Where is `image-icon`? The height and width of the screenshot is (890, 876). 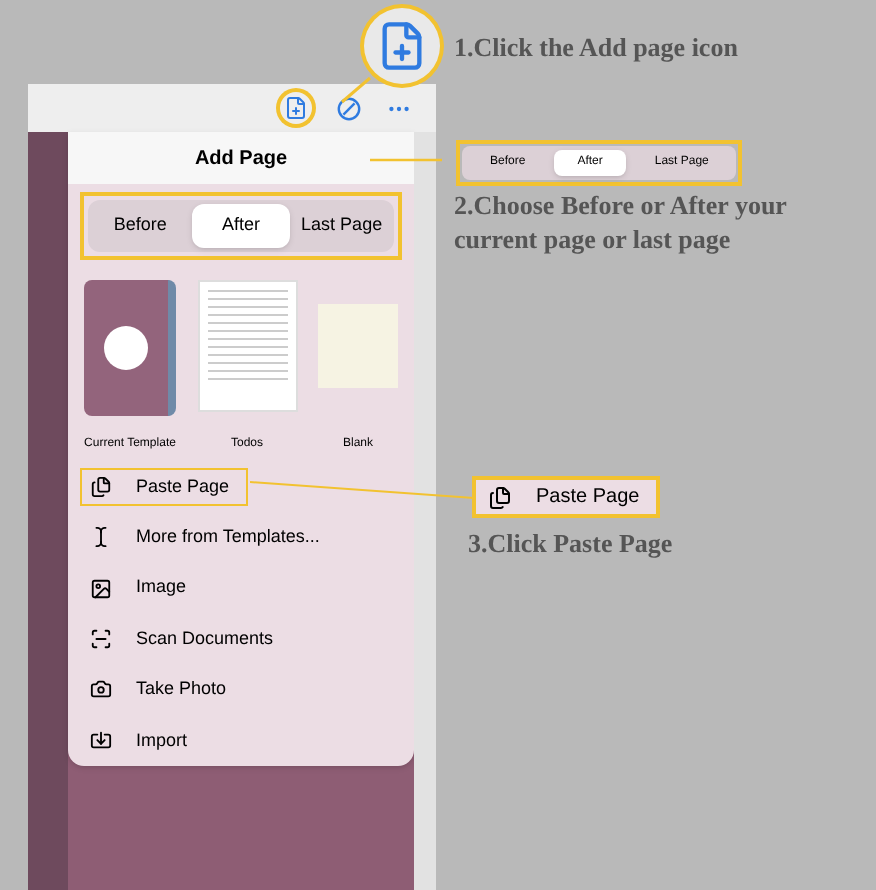 image-icon is located at coordinates (101, 588).